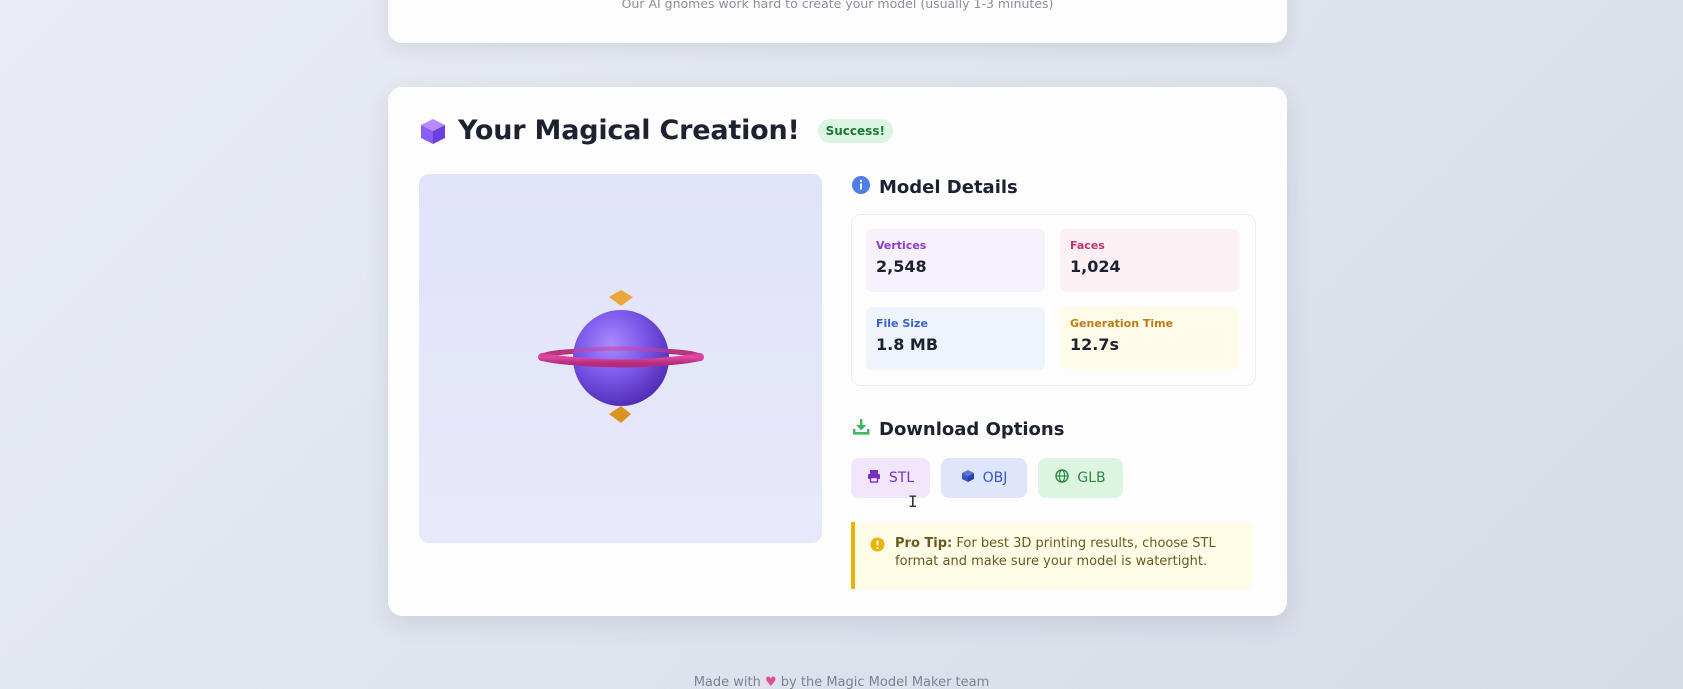  I want to click on stat-value: 2,548, so click(901, 266).